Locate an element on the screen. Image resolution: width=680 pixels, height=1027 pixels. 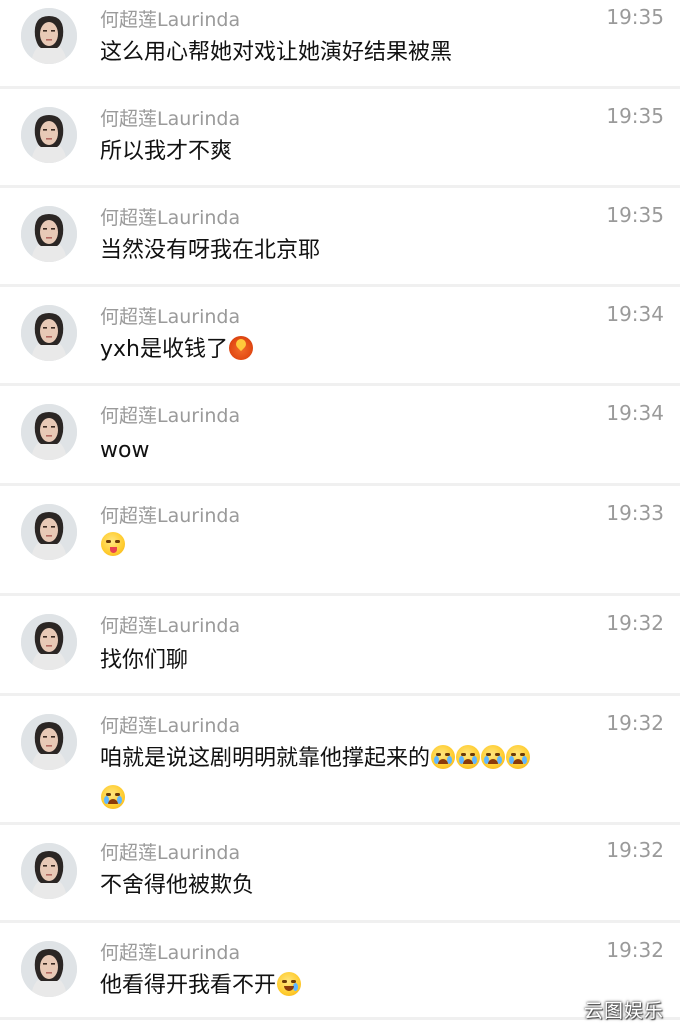
message-text-content: 找你们聊 is located at coordinates (144, 660).